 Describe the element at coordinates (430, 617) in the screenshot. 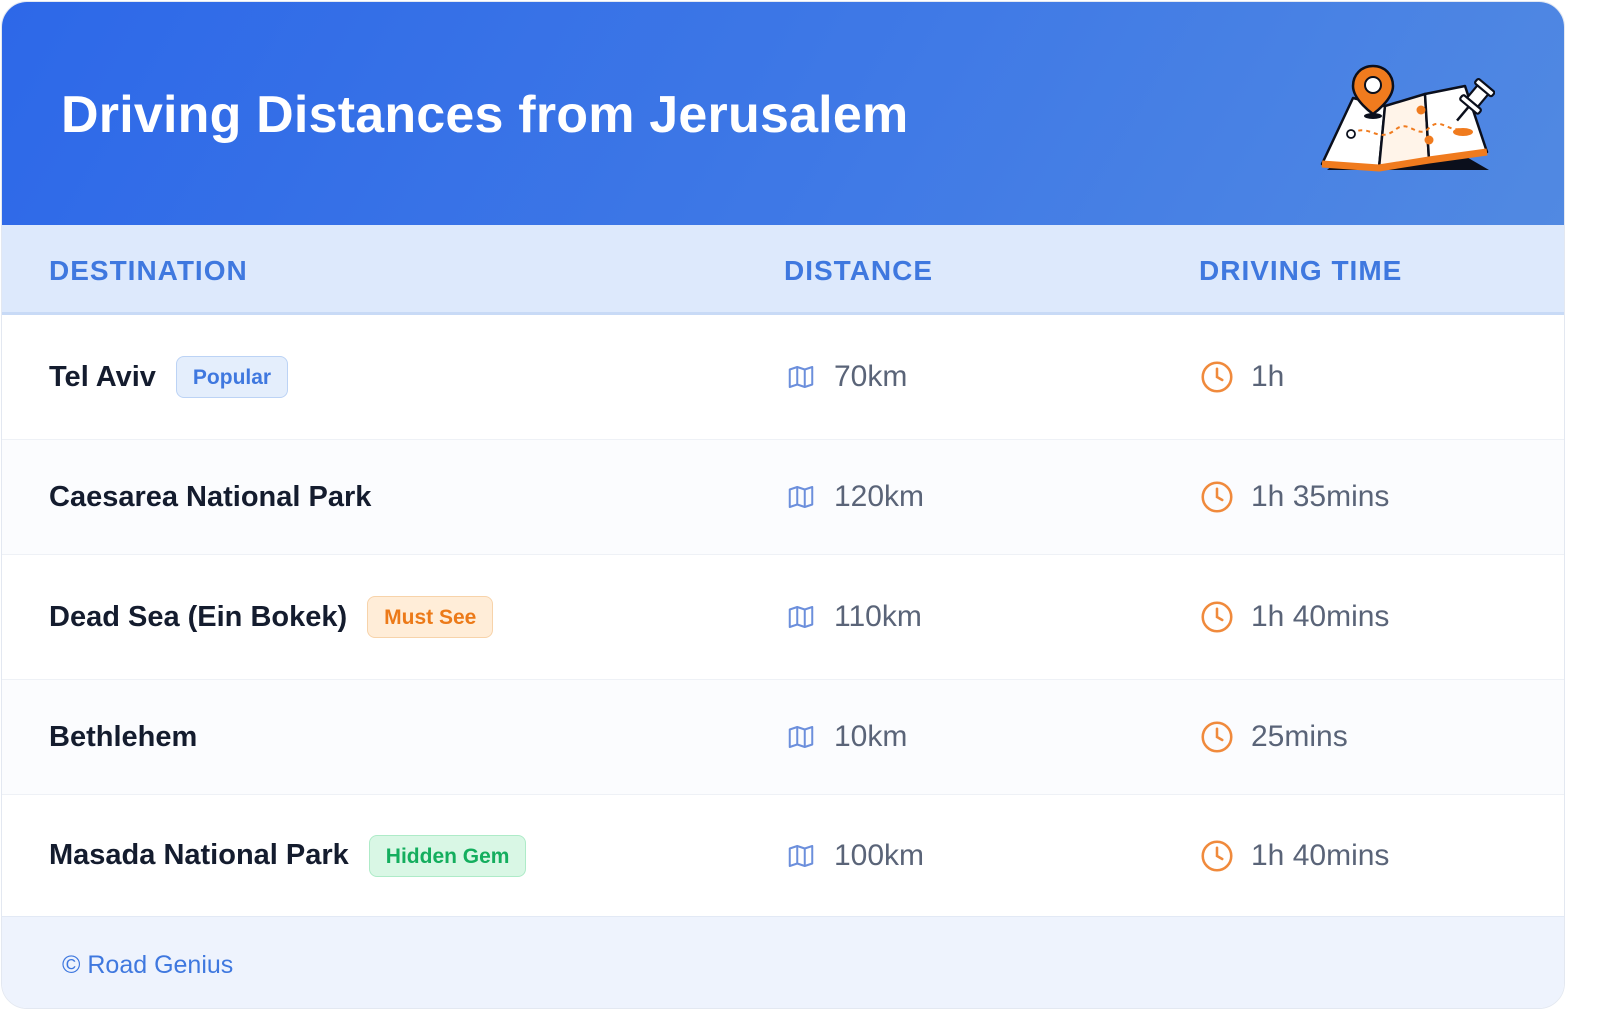

I see `must-see-badge: Must See` at that location.